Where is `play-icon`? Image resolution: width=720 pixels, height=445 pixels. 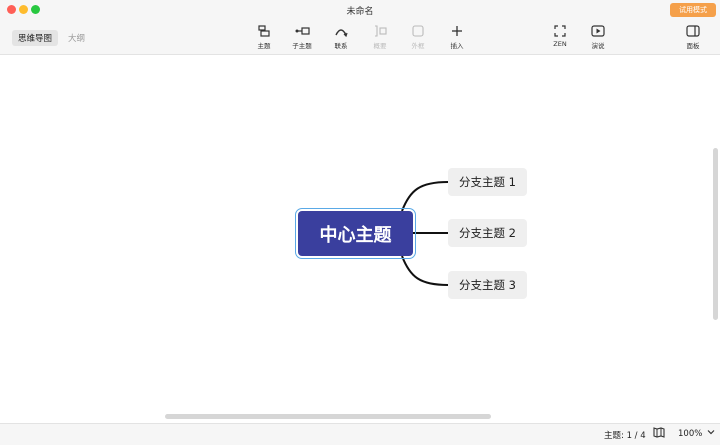
play-icon is located at coordinates (598, 32).